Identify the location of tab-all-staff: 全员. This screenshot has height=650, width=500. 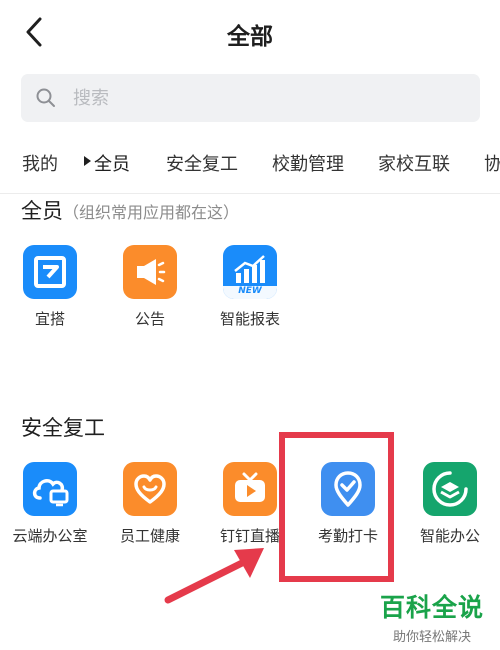
(112, 163).